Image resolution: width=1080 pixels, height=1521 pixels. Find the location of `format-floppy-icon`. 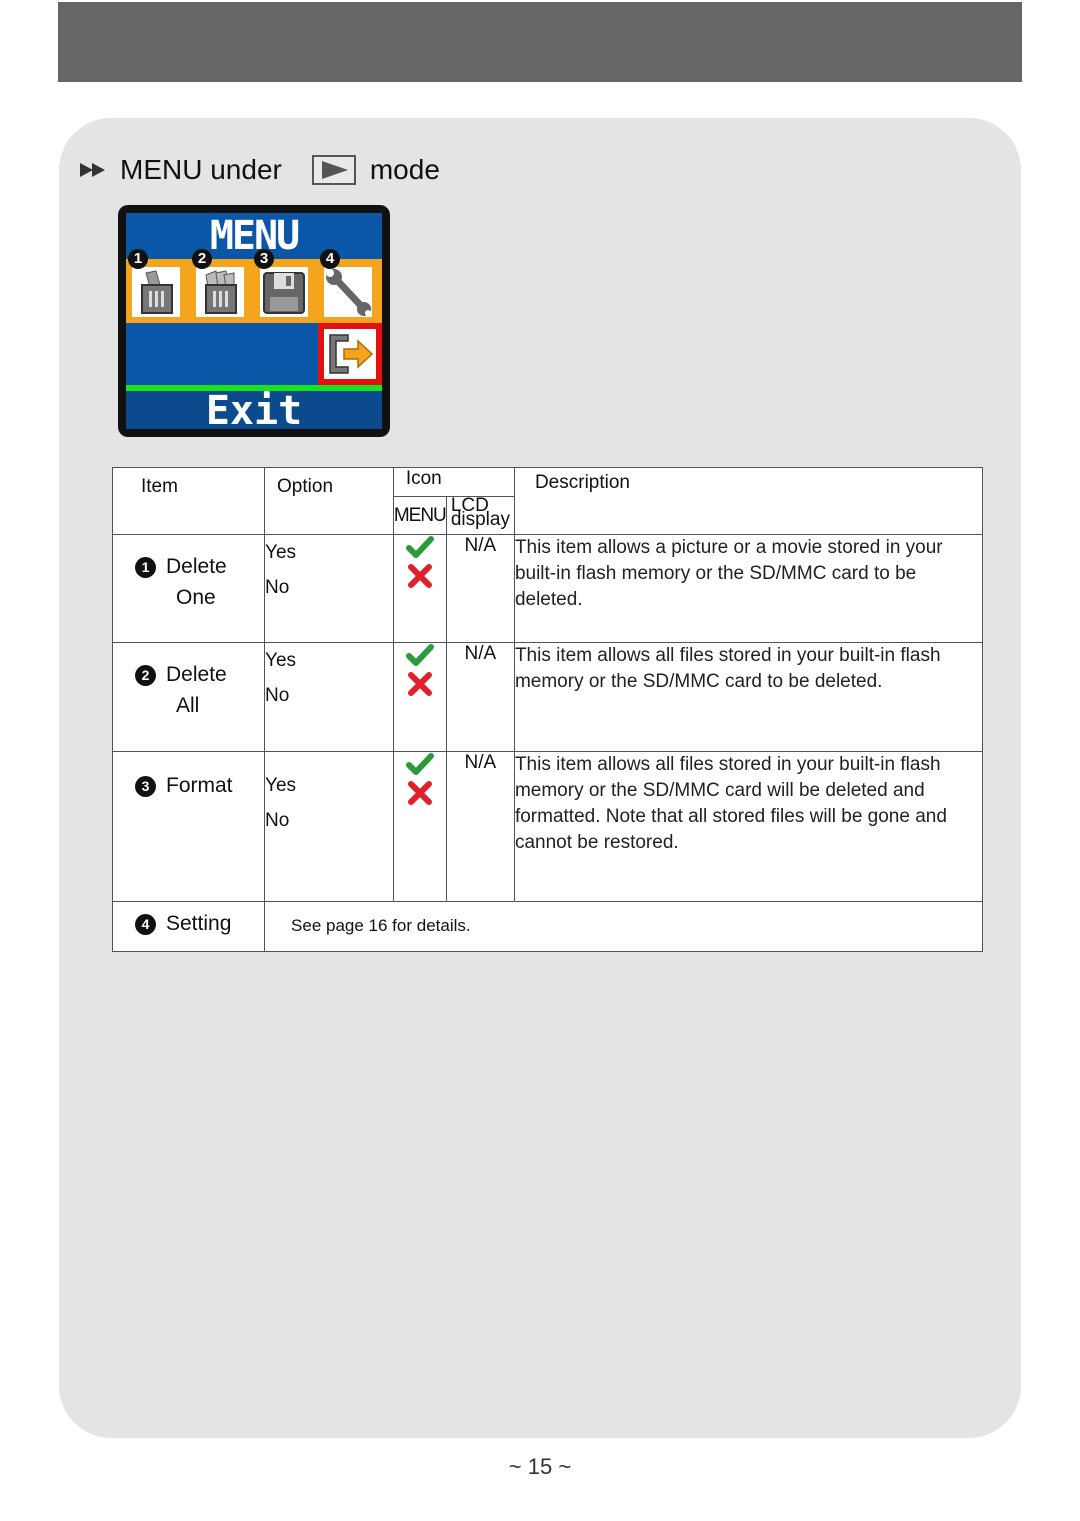

format-floppy-icon is located at coordinates (284, 292).